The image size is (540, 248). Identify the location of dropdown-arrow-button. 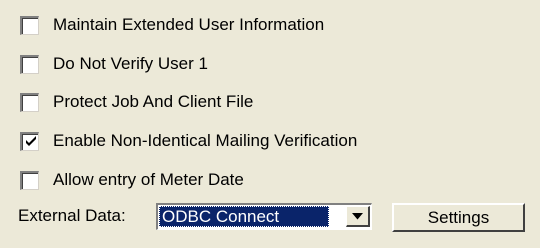
(358, 216).